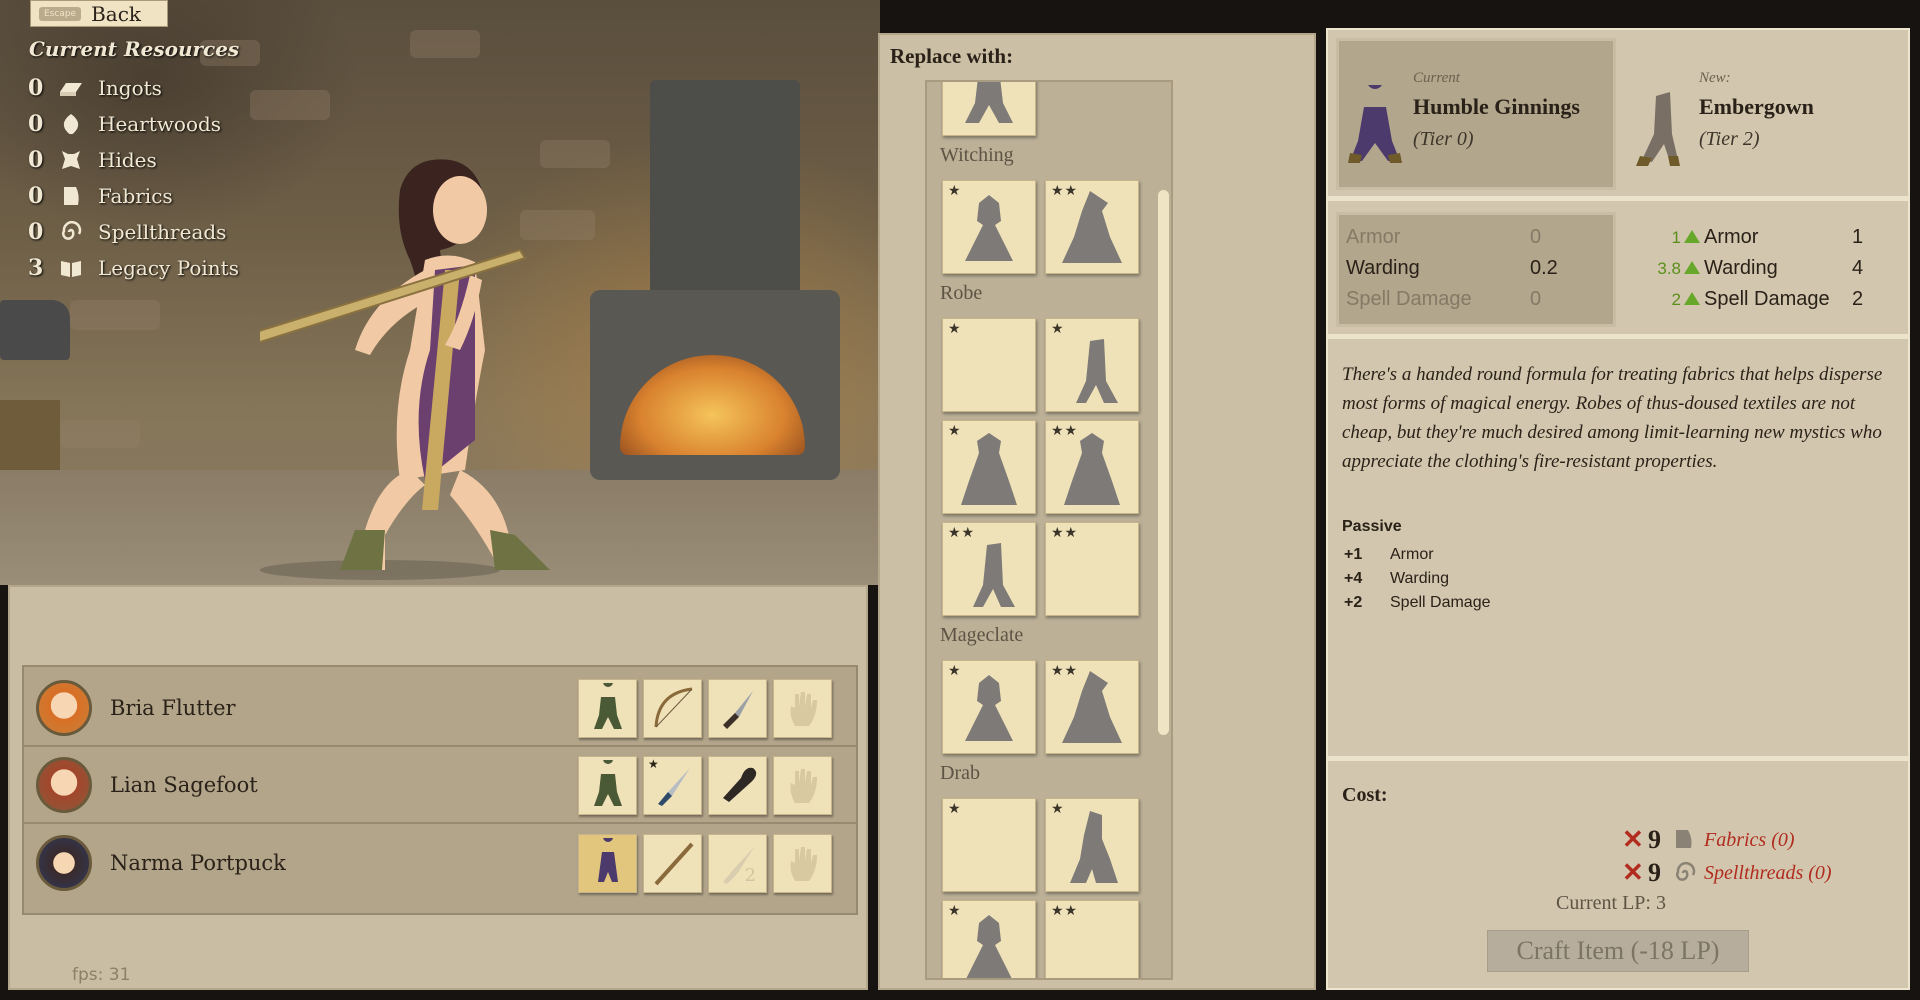  I want to click on cost-row-fabrics: ✕ 9 Fabrics (0), so click(1708, 840).